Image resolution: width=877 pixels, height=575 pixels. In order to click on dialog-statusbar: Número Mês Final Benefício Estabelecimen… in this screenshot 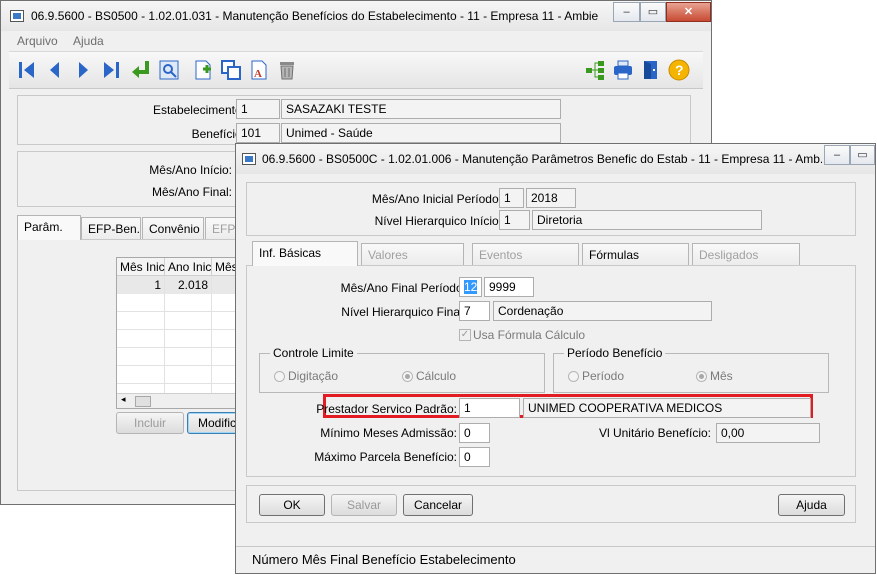, I will do `click(555, 559)`.